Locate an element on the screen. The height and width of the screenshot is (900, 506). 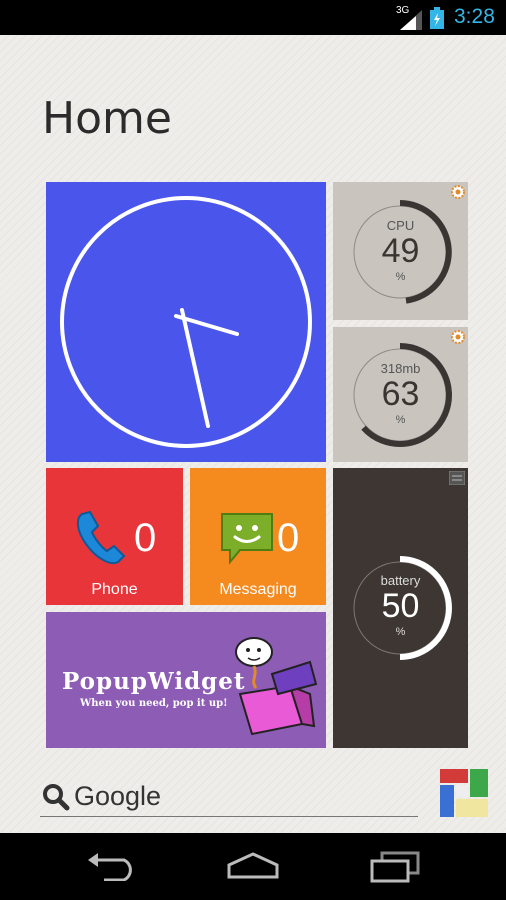
battery-label: battery is located at coordinates (400, 580).